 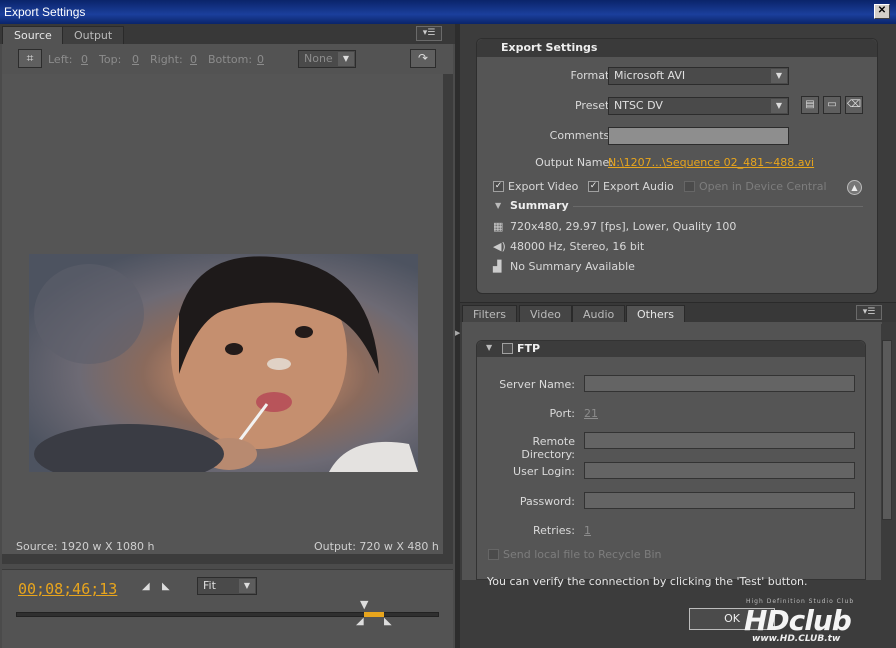 I want to click on crop-bottom-label: Bottom:, so click(x=230, y=59).